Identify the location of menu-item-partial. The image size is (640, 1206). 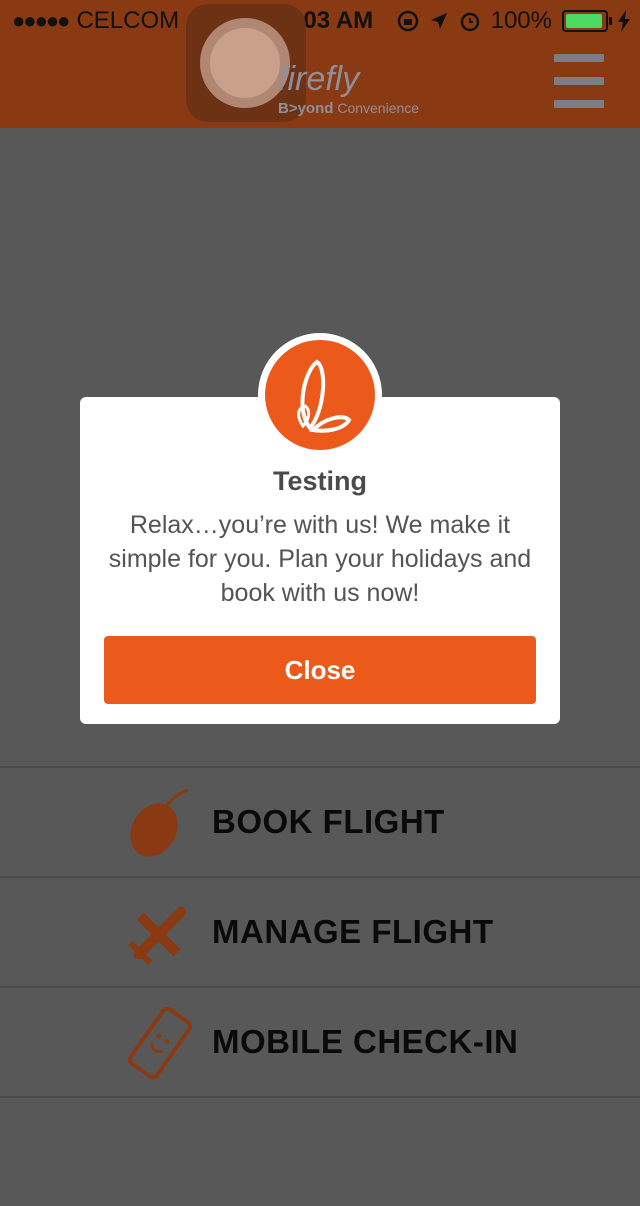
(320, 1151).